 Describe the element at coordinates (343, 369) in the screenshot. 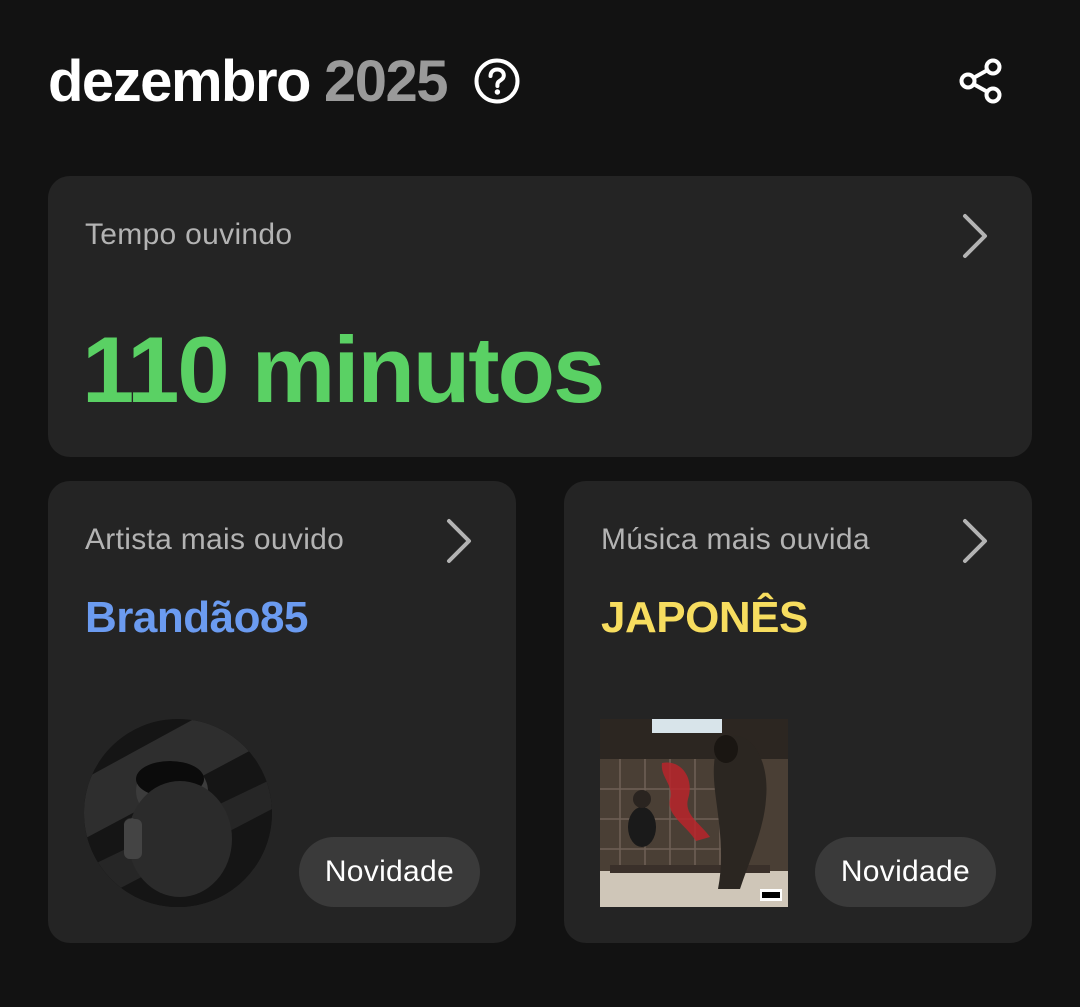

I see `listening-time-value: 110 minutos` at that location.